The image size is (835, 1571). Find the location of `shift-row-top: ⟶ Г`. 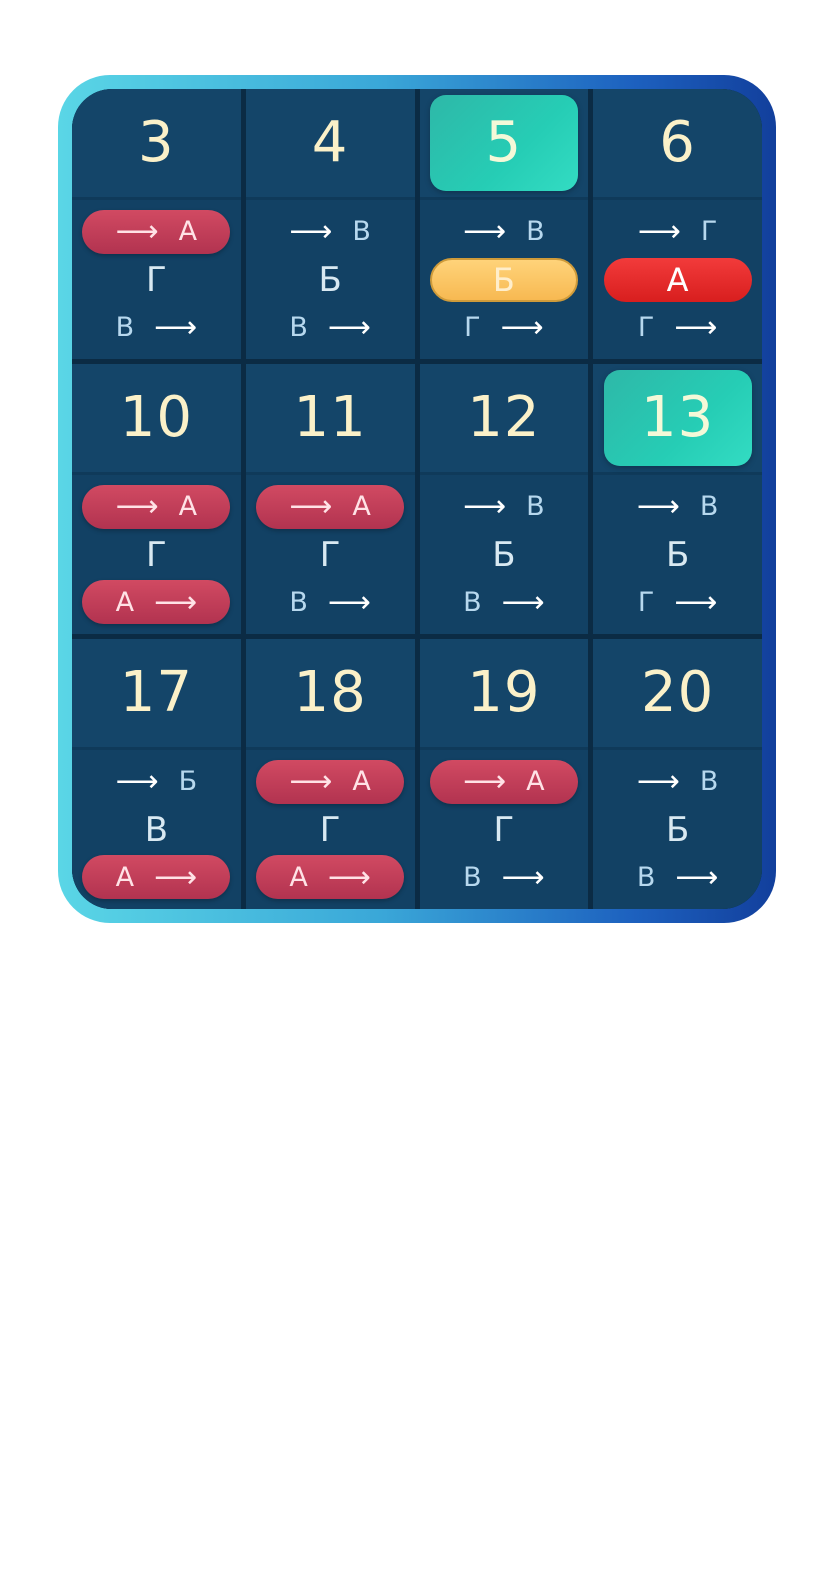

shift-row-top: ⟶ Г is located at coordinates (678, 232).